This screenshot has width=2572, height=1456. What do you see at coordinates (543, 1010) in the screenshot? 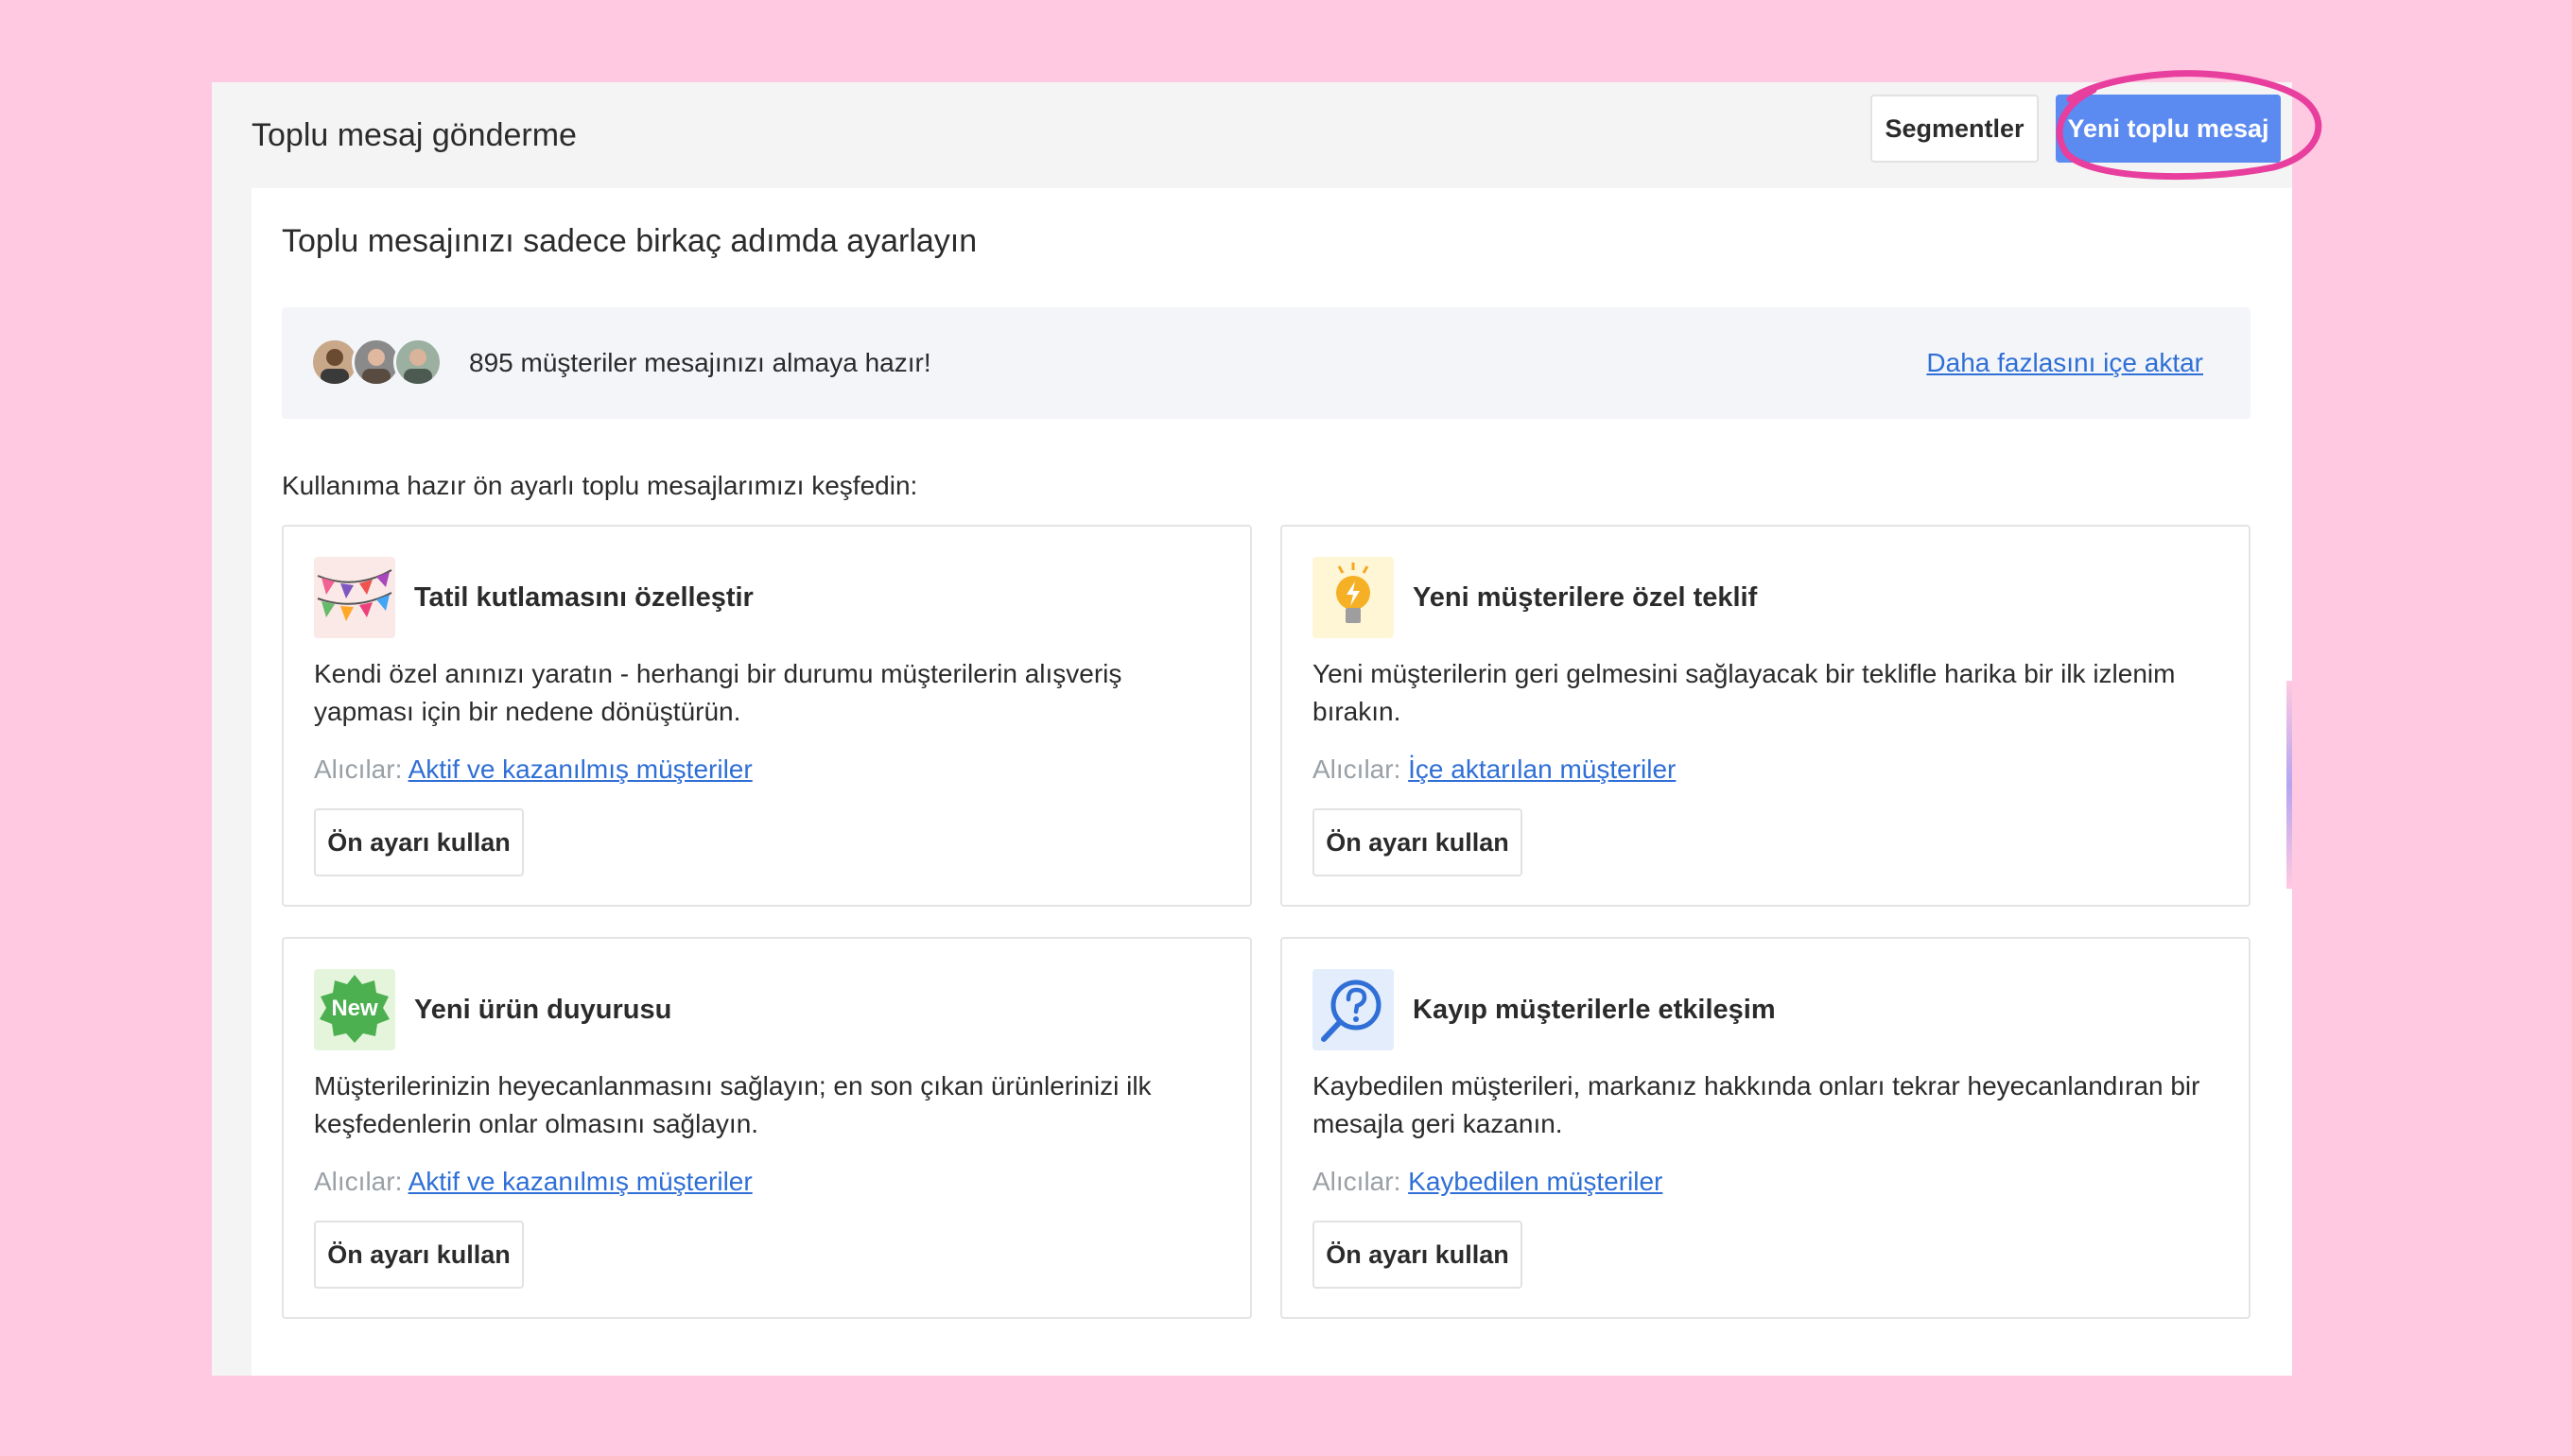
I see `card-title: Yeni ürün duyurusu` at bounding box center [543, 1010].